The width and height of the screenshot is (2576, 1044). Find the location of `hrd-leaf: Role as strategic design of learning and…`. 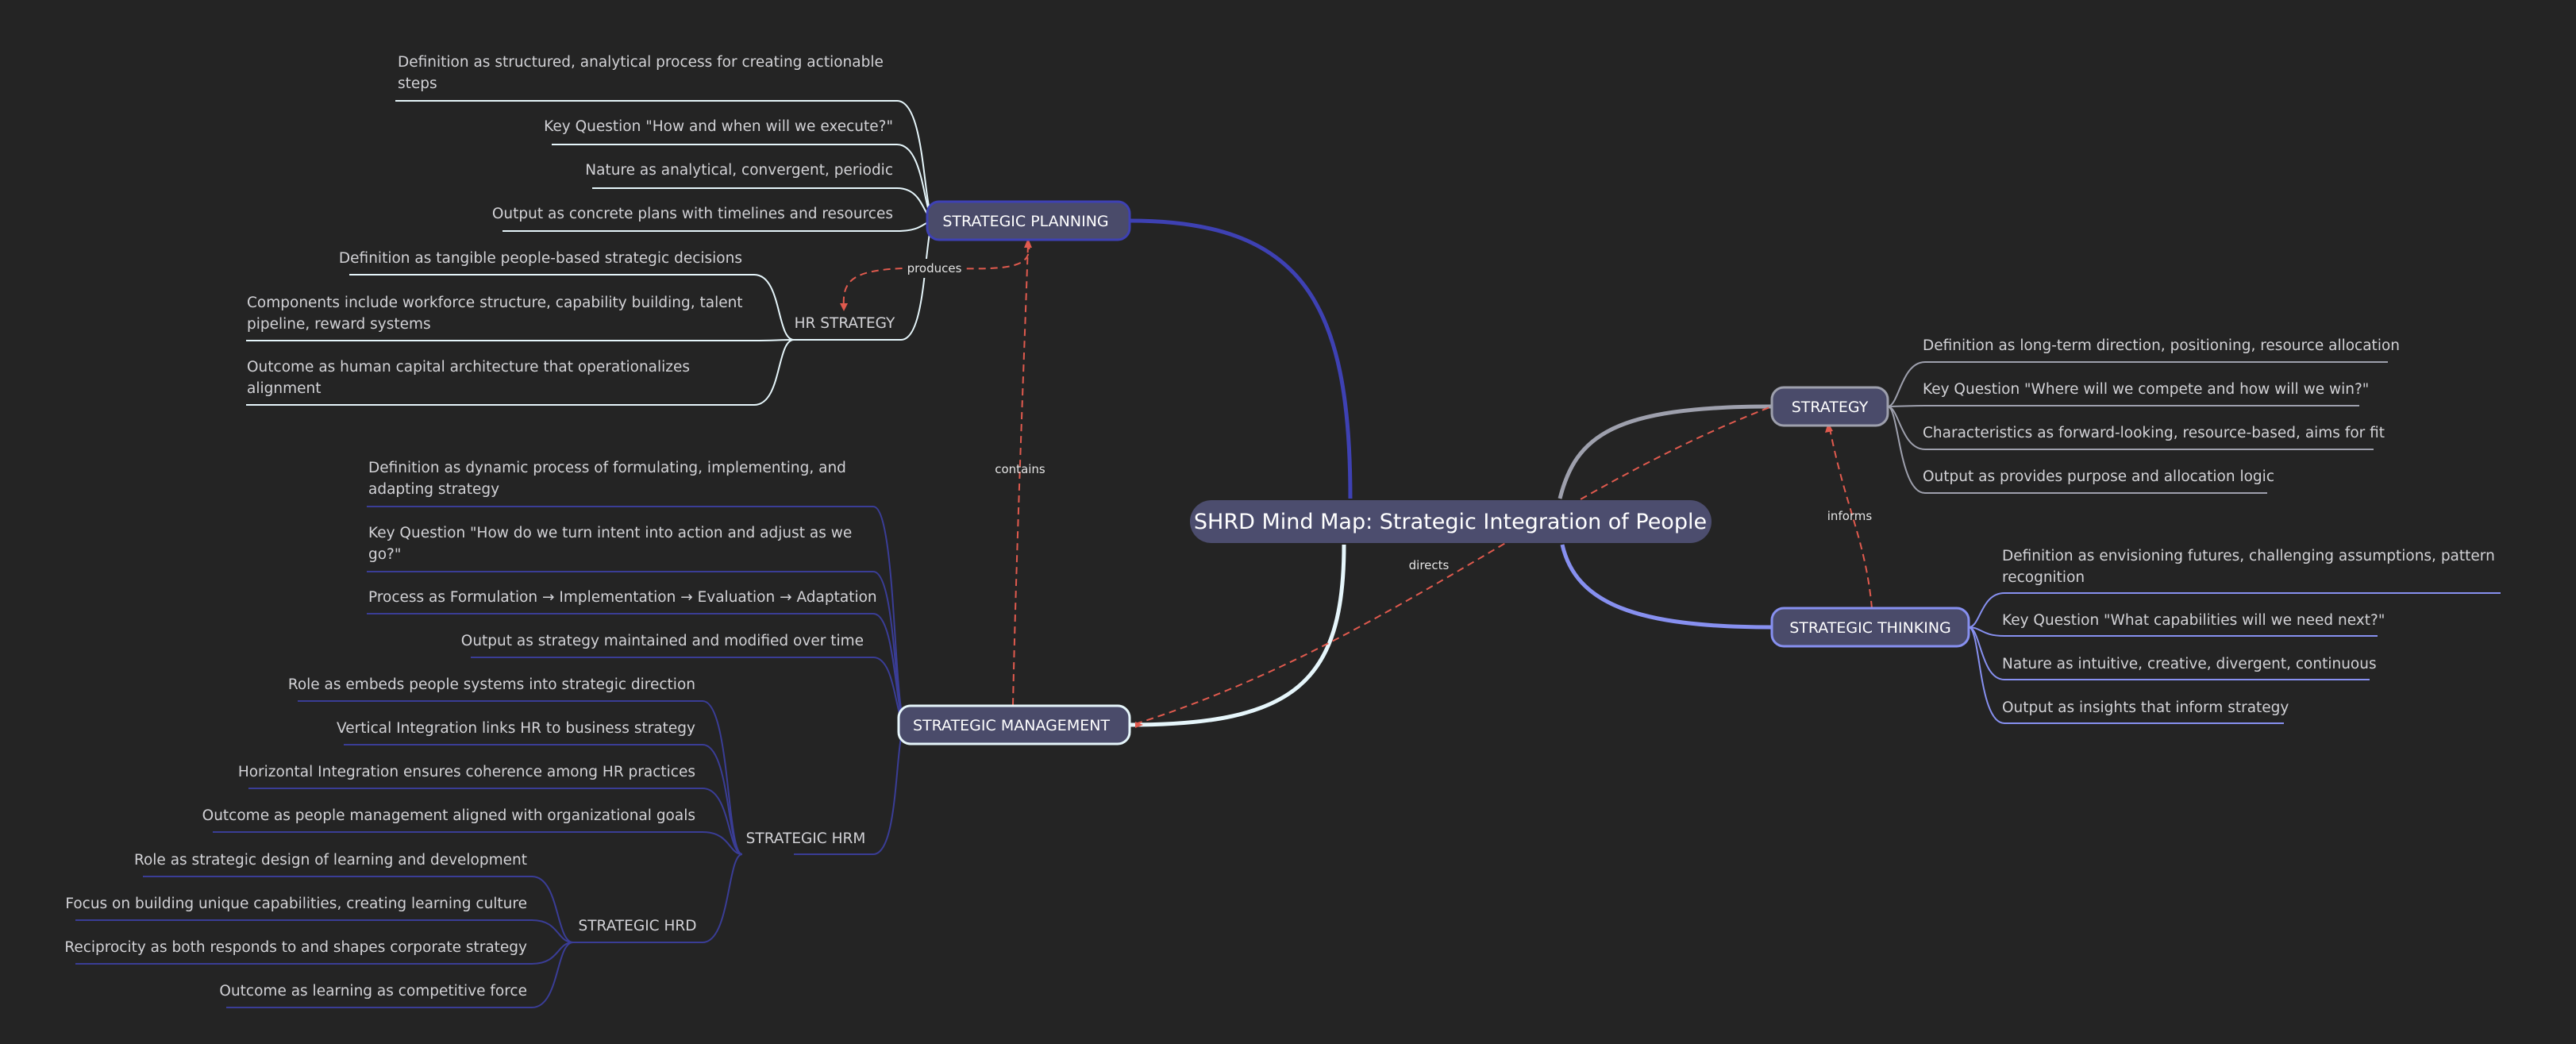

hrd-leaf: Role as strategic design of learning and… is located at coordinates (330, 860).